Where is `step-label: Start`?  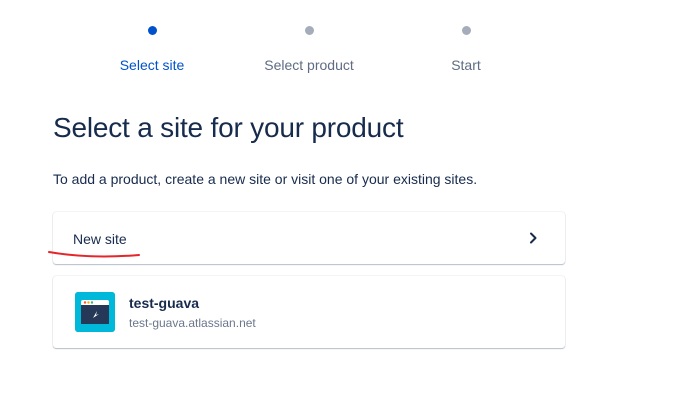 step-label: Start is located at coordinates (466, 65).